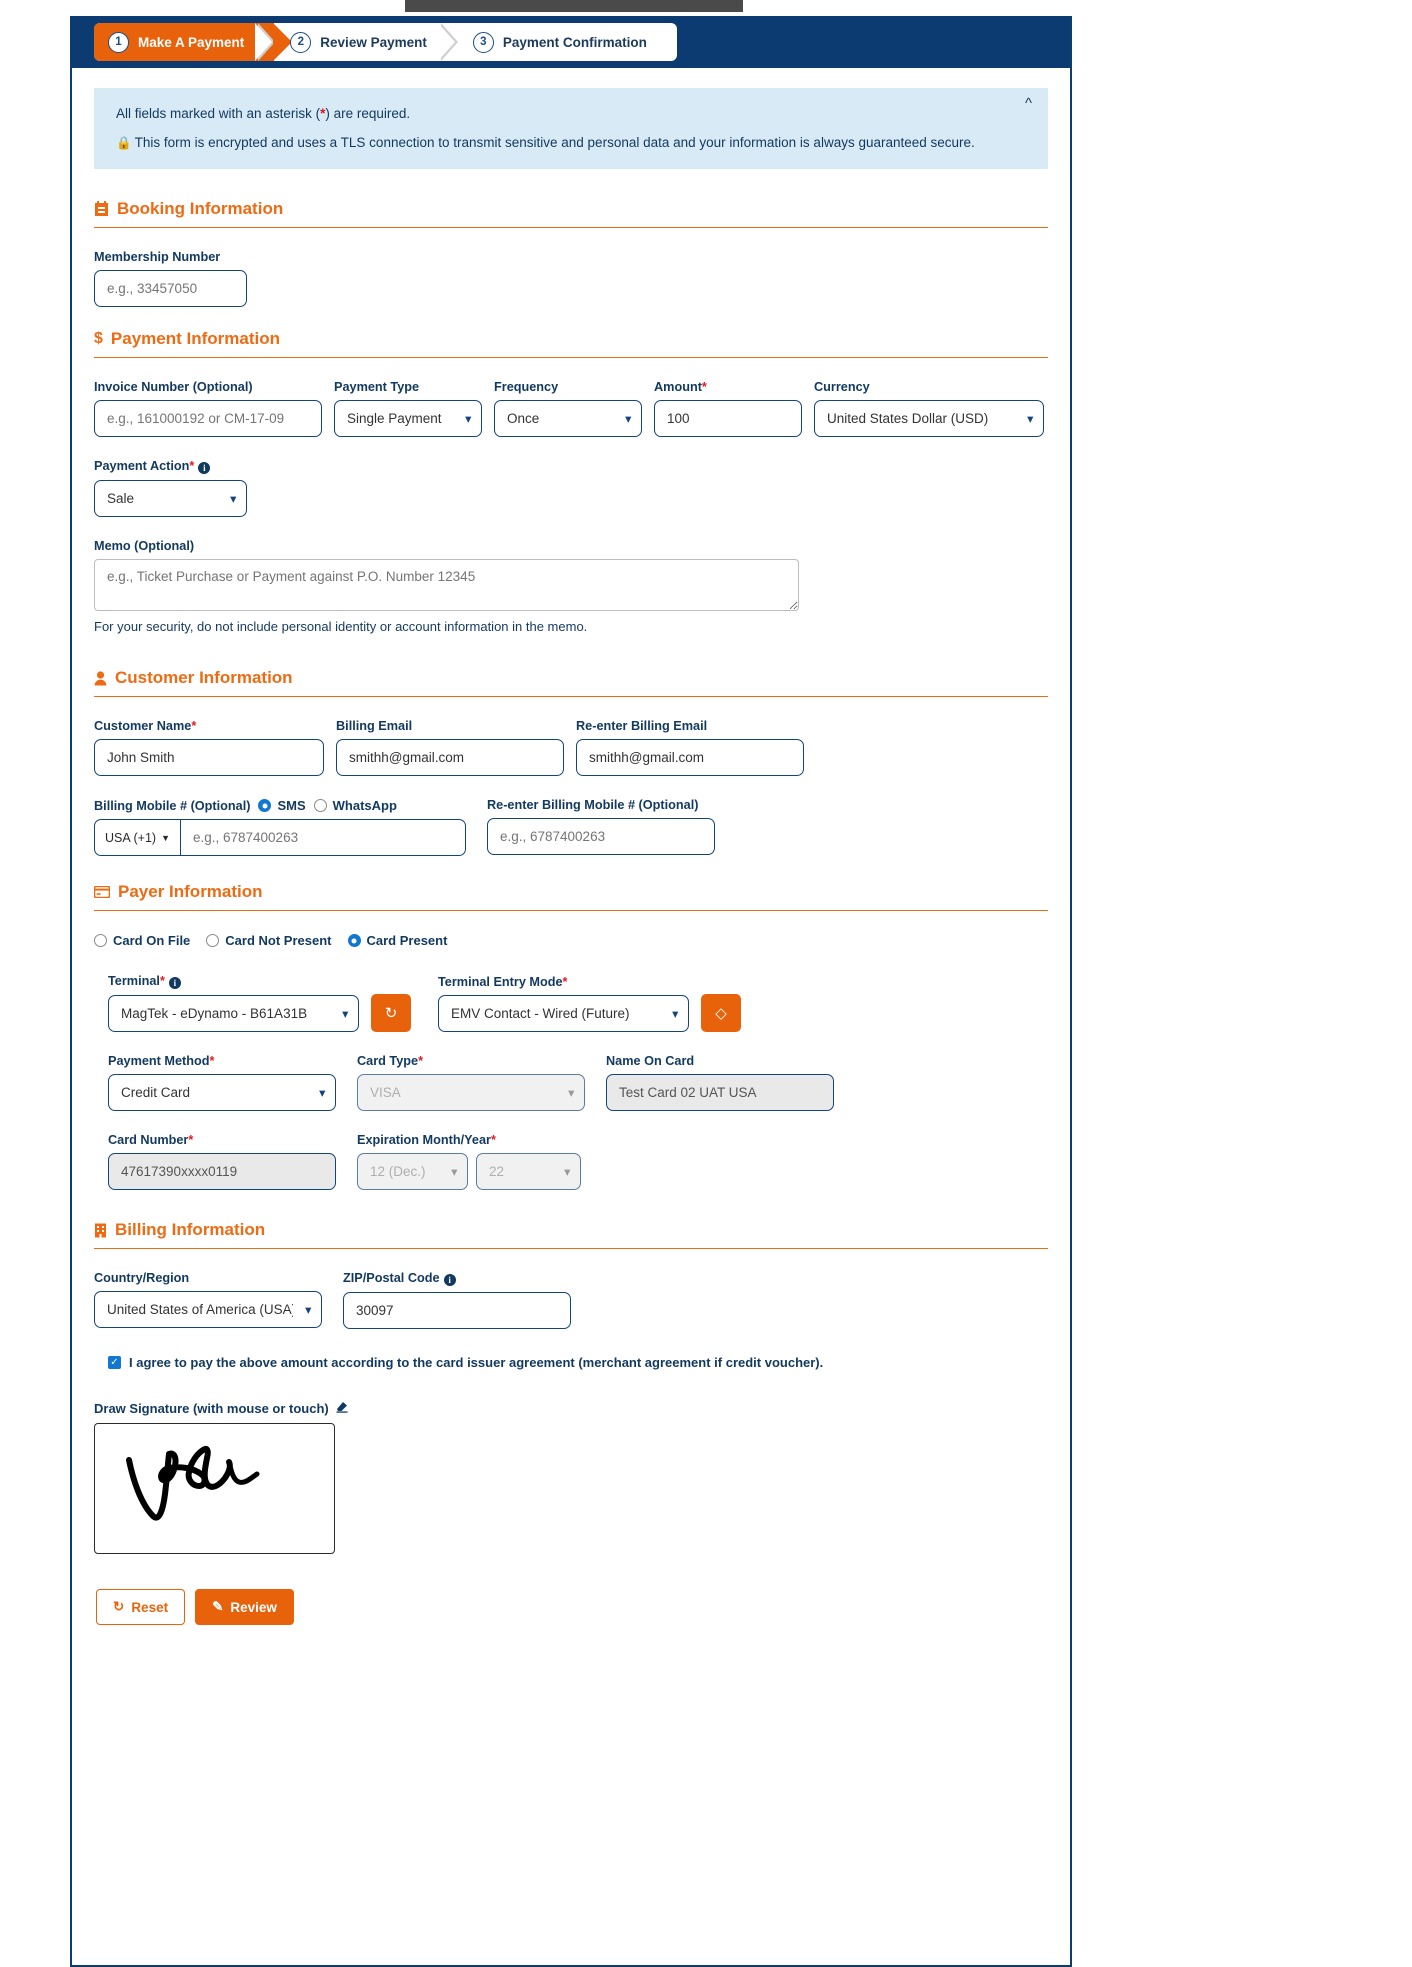  What do you see at coordinates (469, 1161) in the screenshot?
I see `expiration-field: Expiration Month/Year* 12 (Dec.) ▾ 22 ▾` at bounding box center [469, 1161].